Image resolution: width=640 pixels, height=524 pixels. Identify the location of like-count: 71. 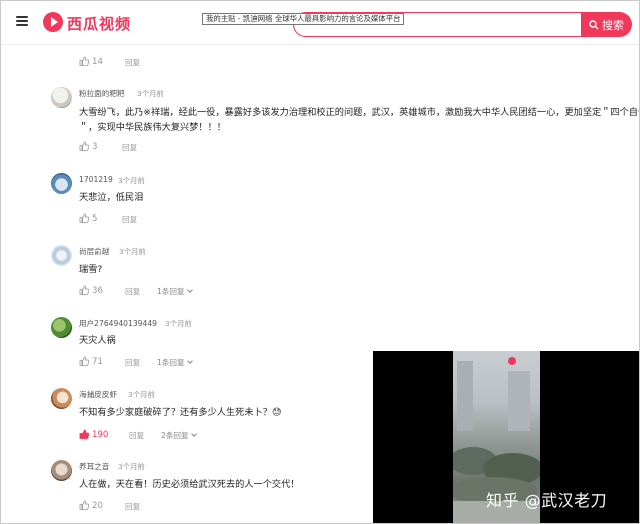
(97, 362).